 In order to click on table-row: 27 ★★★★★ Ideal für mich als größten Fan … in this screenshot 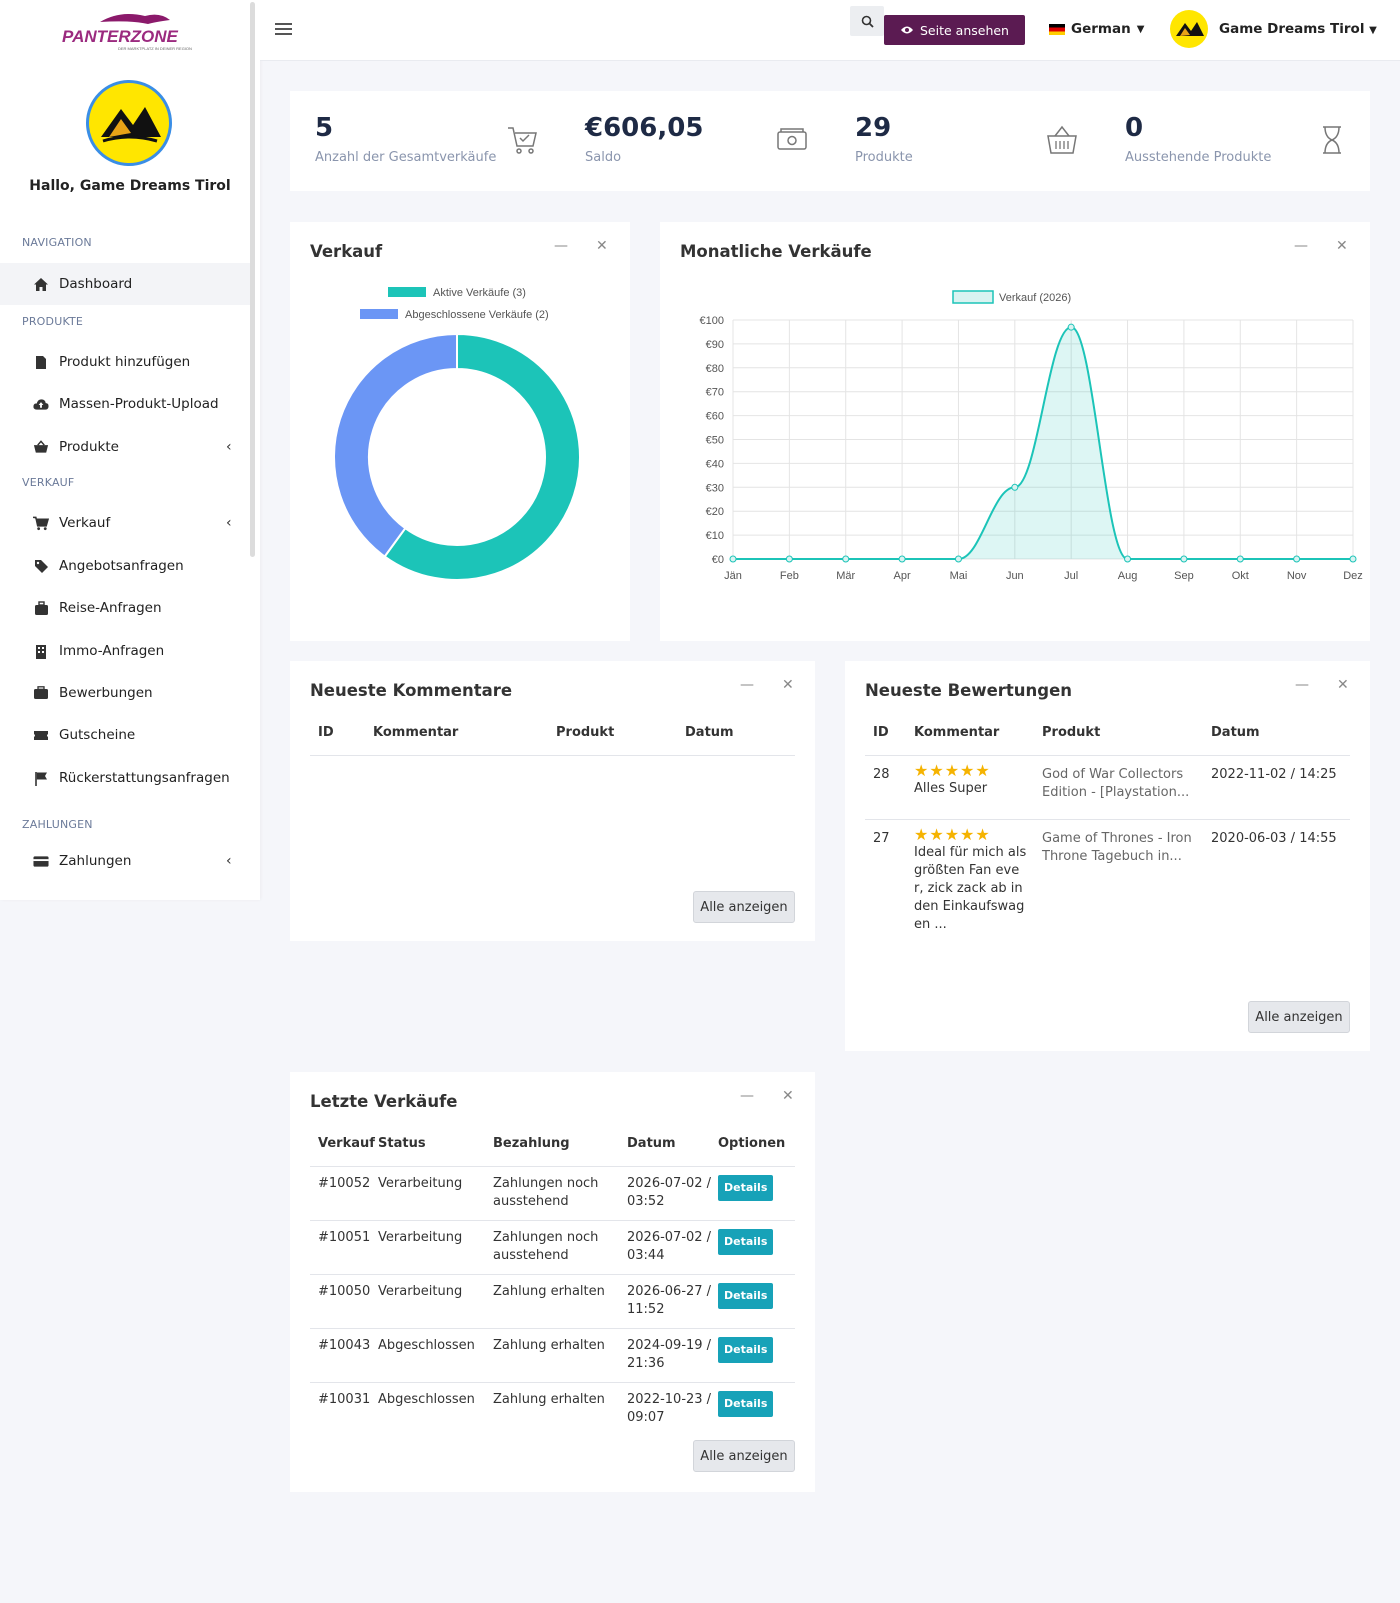, I will do `click(1107, 884)`.